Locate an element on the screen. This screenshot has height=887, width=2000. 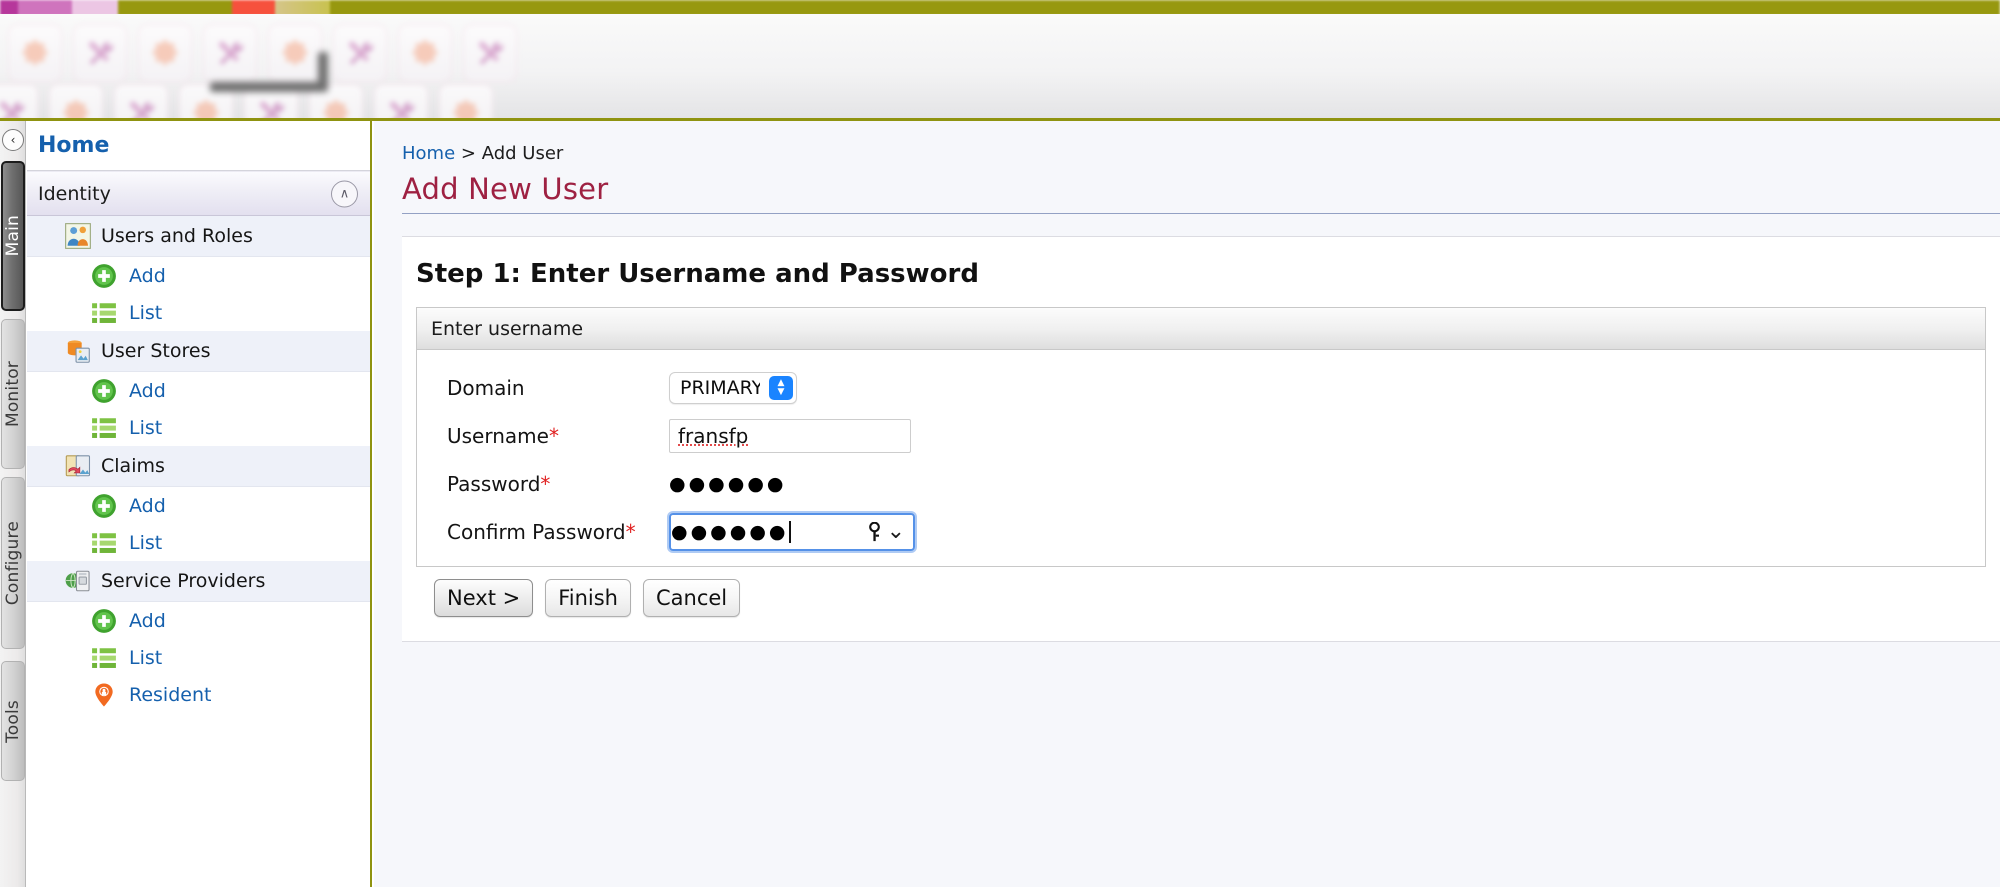
sidebar-item-home: Home is located at coordinates (198, 146).